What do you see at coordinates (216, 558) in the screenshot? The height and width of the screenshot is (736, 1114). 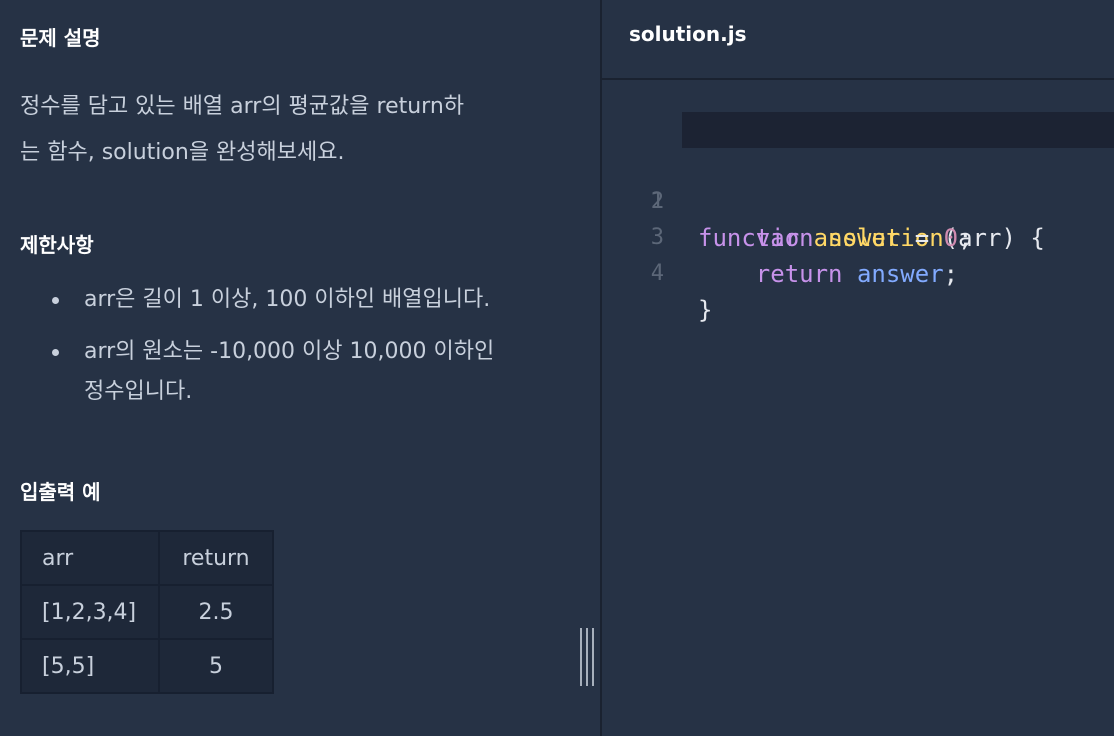 I see `column-header-return: return` at bounding box center [216, 558].